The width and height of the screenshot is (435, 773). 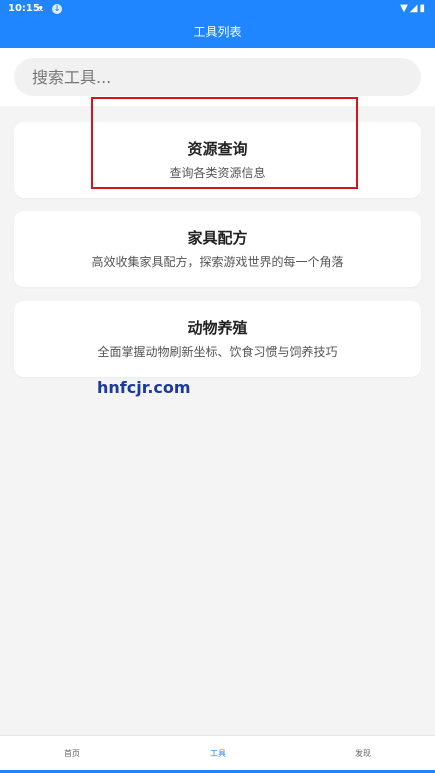 What do you see at coordinates (405, 8) in the screenshot?
I see `wifi-icon: ▼` at bounding box center [405, 8].